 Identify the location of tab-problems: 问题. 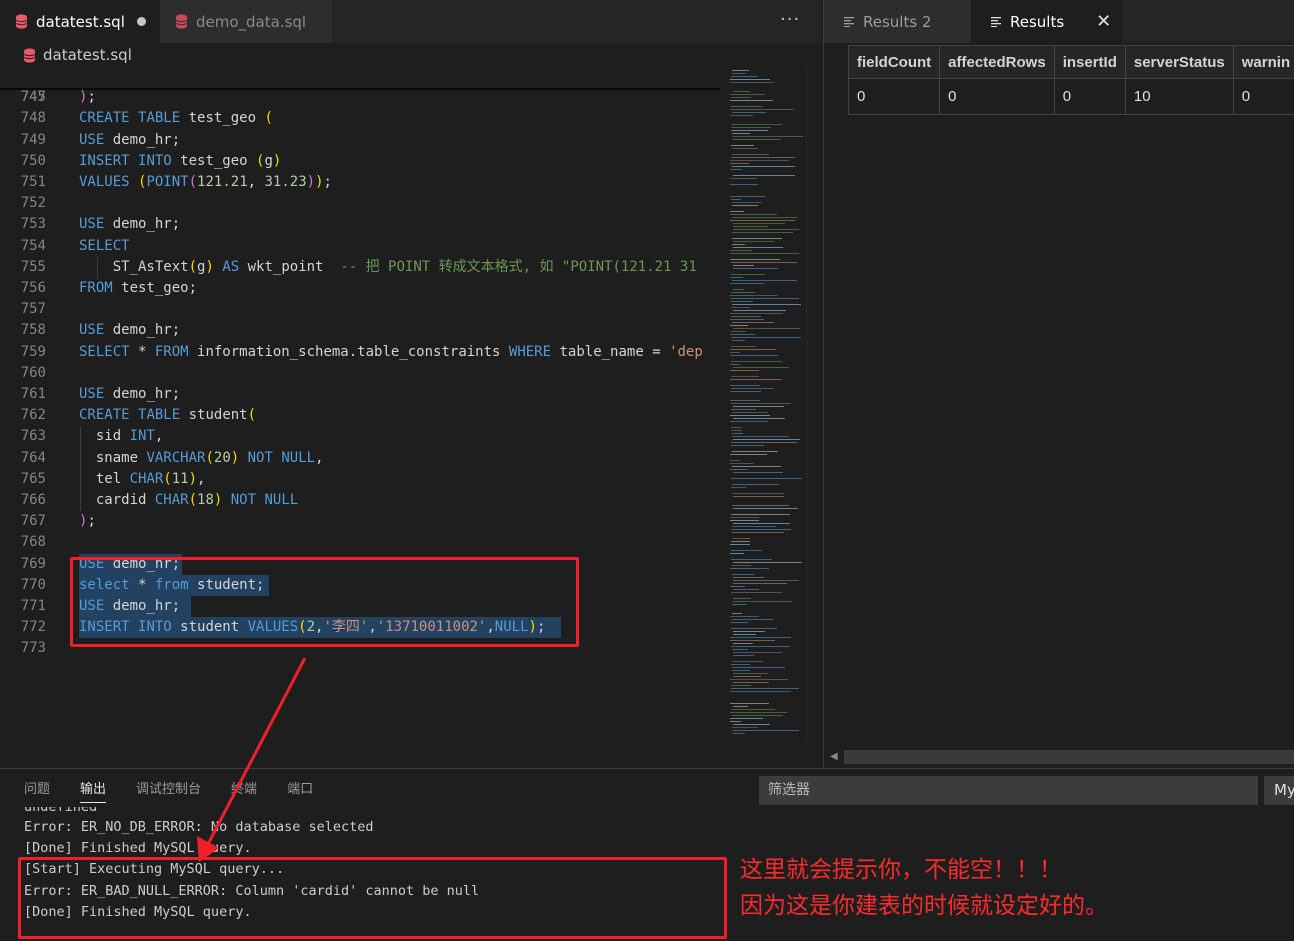
(37, 794).